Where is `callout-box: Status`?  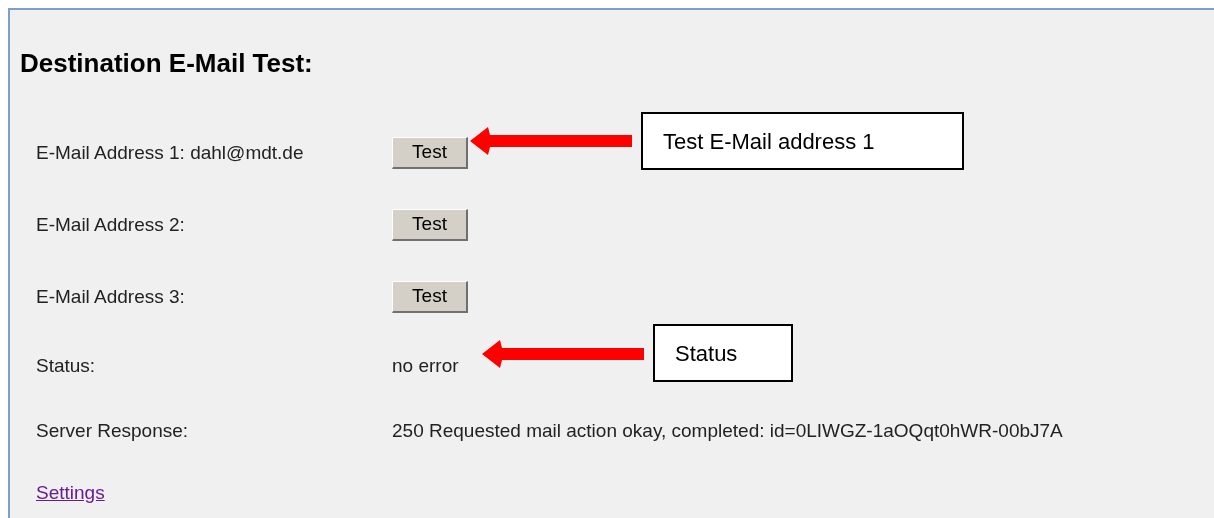 callout-box: Status is located at coordinates (723, 353).